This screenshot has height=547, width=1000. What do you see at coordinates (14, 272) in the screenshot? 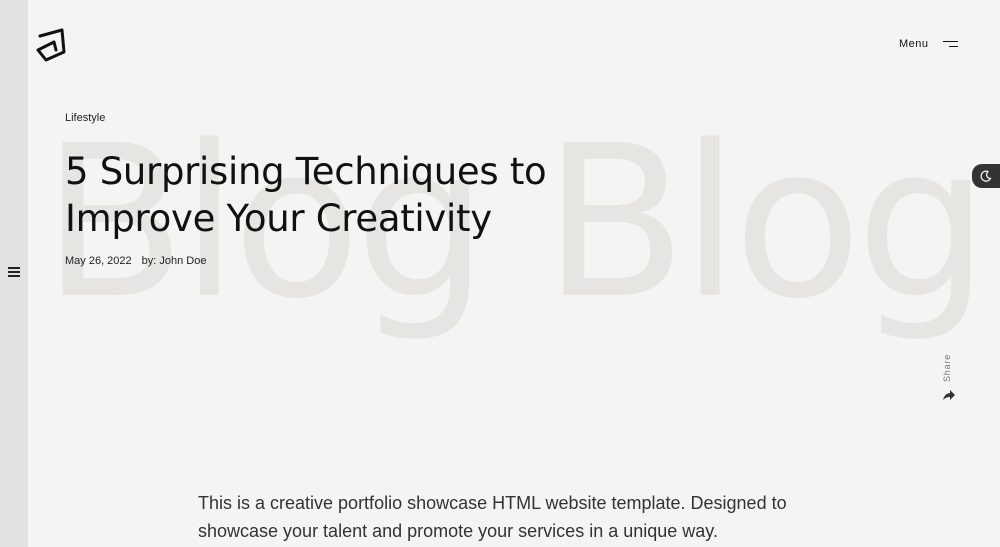
I see `hamburger-icon` at bounding box center [14, 272].